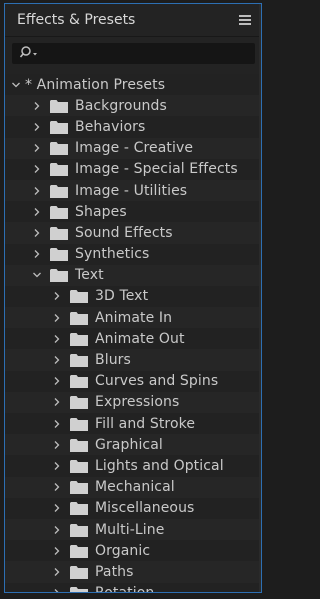 This screenshot has width=320, height=599. Describe the element at coordinates (145, 508) in the screenshot. I see `tree-item-label: Miscellaneous` at that location.